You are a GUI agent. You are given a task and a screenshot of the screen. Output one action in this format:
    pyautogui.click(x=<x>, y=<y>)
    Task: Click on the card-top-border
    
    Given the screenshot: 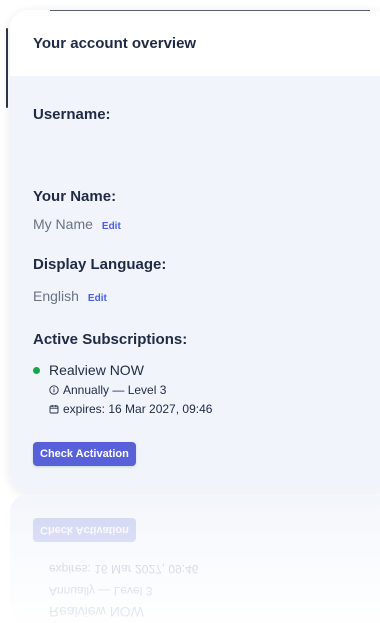 What is the action you would take?
    pyautogui.click(x=210, y=10)
    